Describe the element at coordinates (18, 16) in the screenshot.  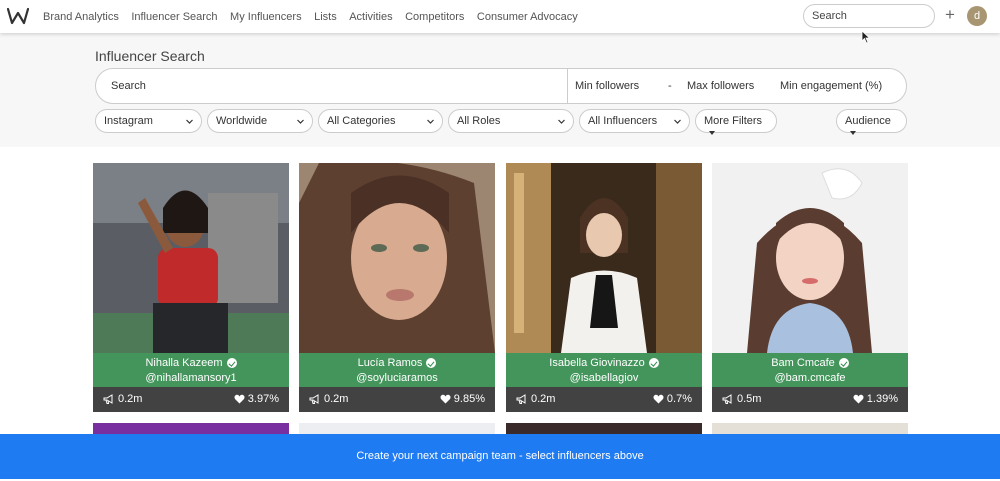
I see `brand-logo-icon` at that location.